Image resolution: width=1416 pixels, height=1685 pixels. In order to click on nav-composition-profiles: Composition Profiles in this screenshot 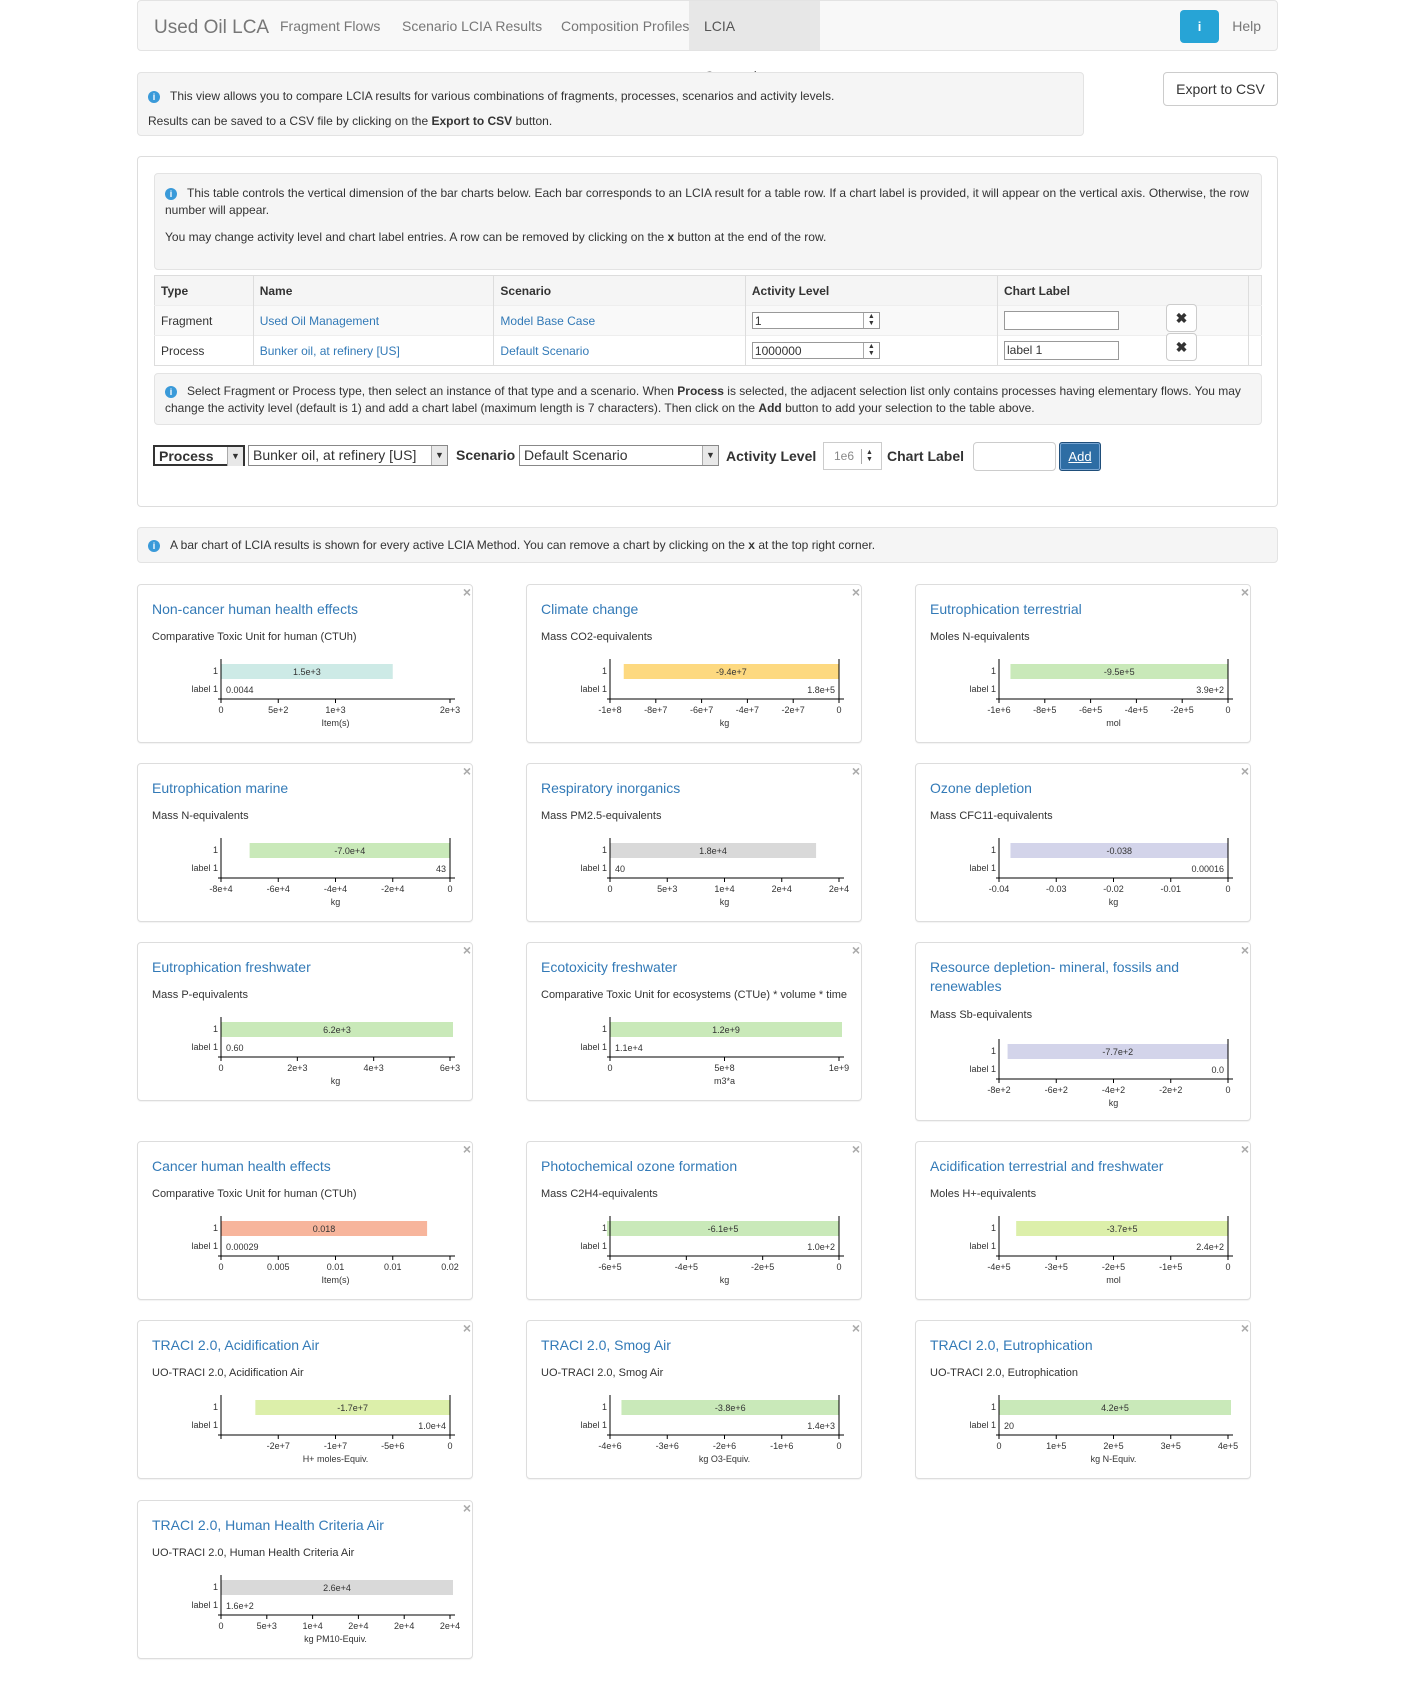, I will do `click(625, 25)`.